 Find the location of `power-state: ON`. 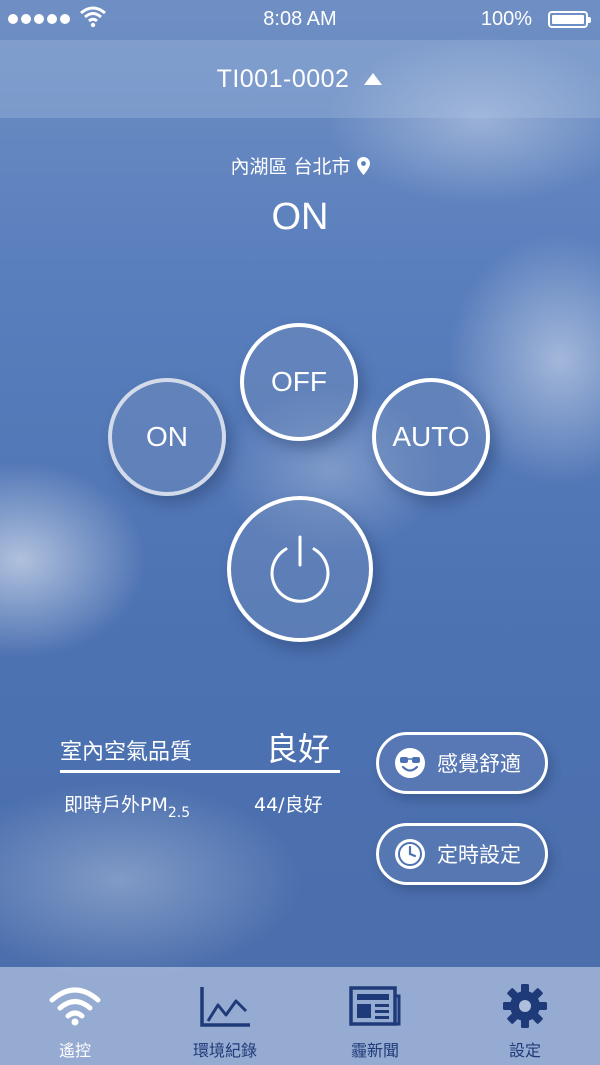

power-state: ON is located at coordinates (300, 217).